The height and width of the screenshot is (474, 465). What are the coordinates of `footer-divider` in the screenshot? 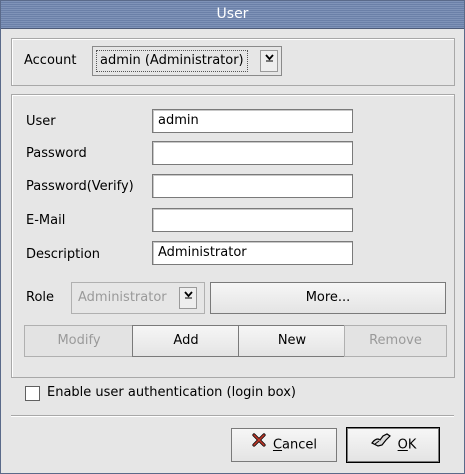 It's located at (232, 416).